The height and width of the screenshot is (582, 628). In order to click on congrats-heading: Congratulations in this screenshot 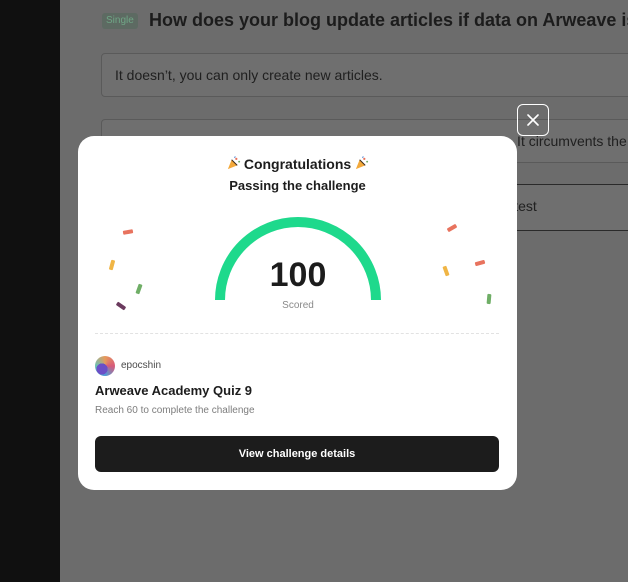, I will do `click(297, 164)`.